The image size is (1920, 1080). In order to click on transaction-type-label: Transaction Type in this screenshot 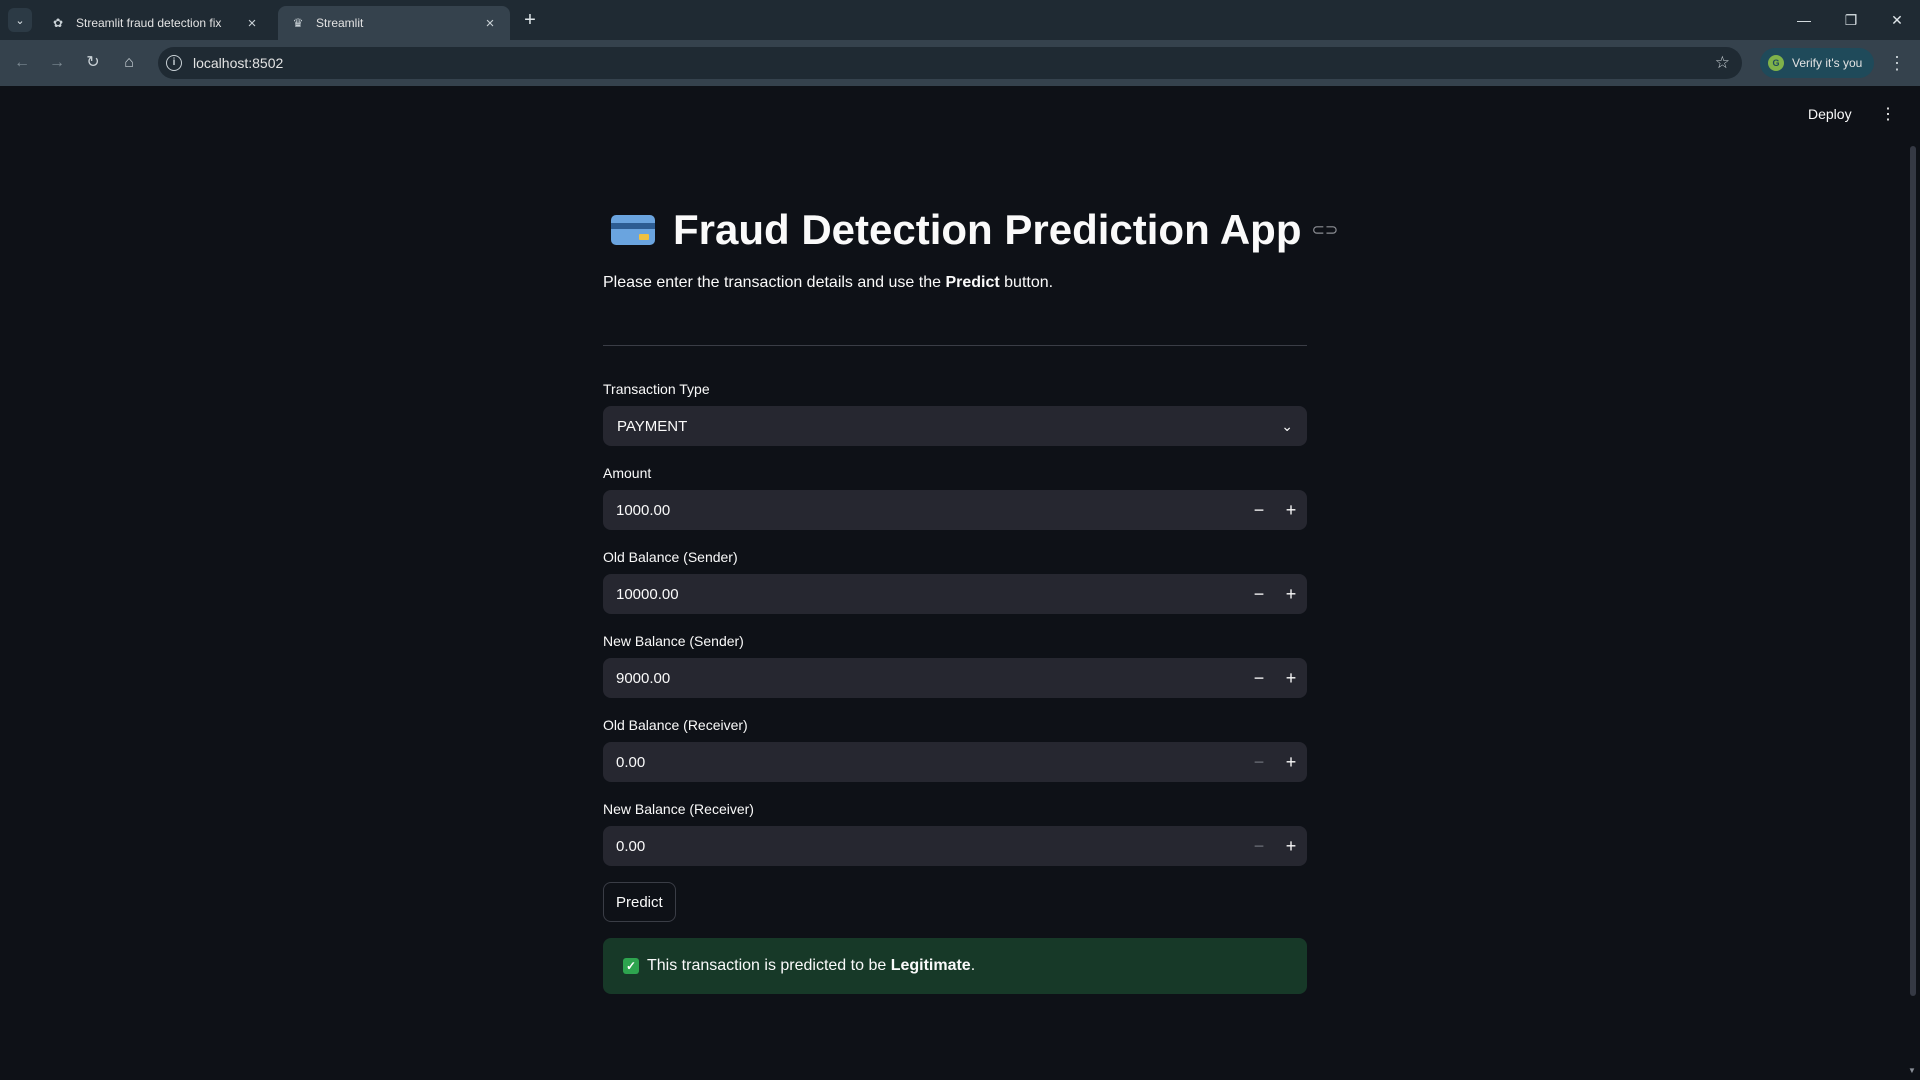, I will do `click(656, 389)`.